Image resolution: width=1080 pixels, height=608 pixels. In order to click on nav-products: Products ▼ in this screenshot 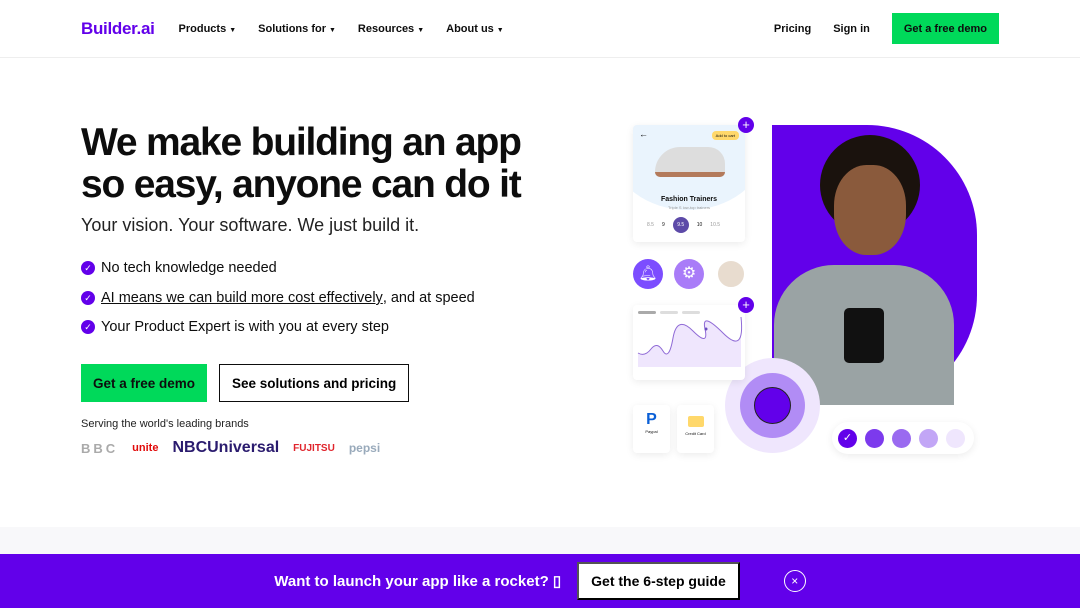, I will do `click(208, 29)`.